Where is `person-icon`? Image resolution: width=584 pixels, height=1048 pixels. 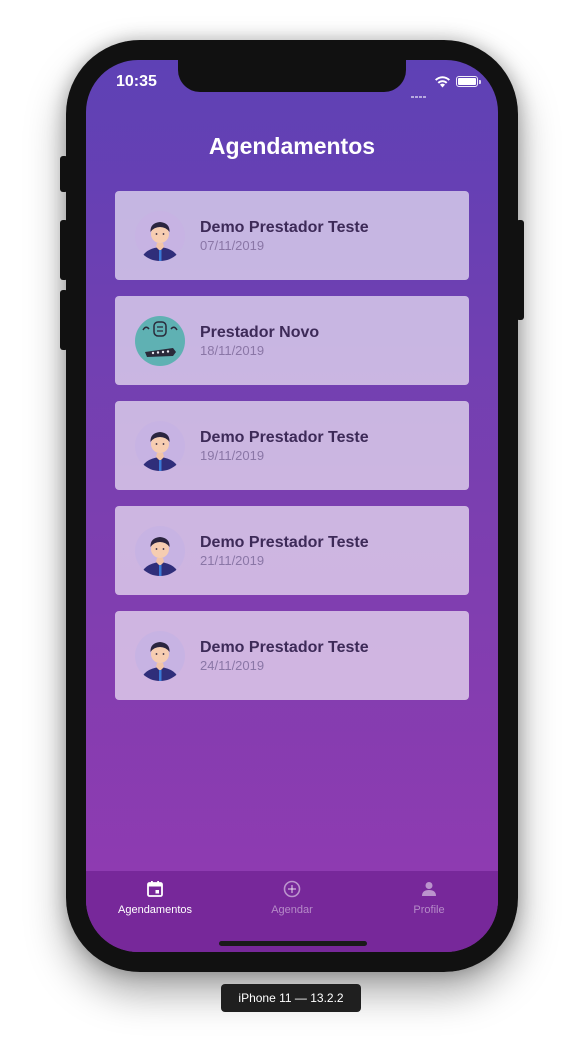
person-icon is located at coordinates (429, 889).